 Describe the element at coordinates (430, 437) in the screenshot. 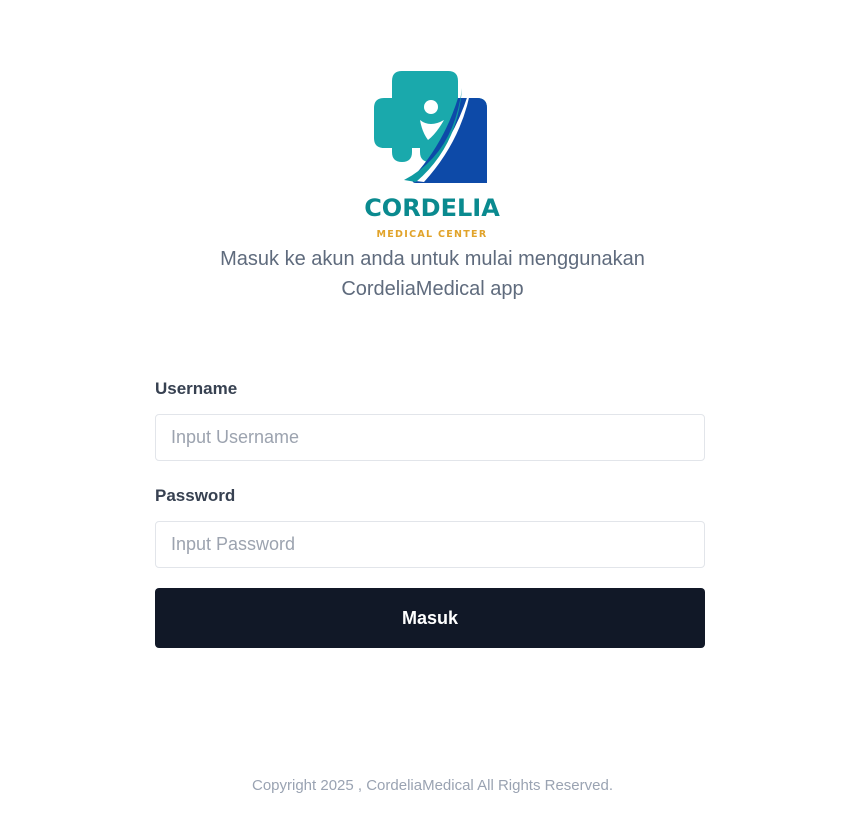

I see `username-input` at that location.